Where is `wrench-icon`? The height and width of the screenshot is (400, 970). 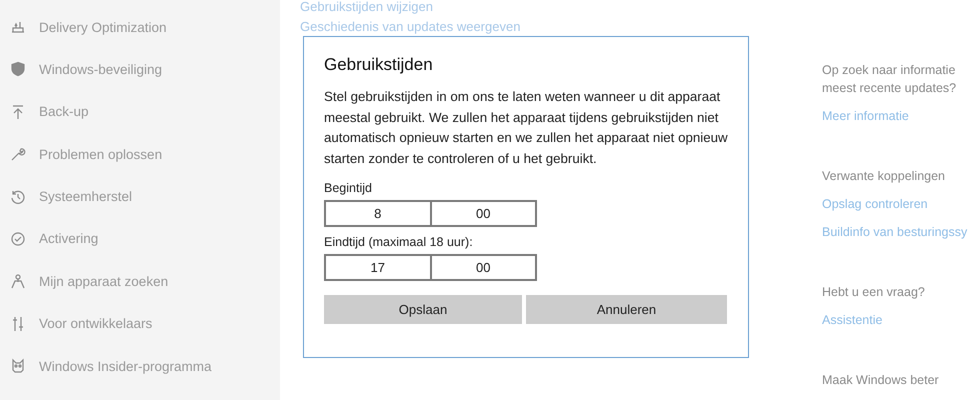 wrench-icon is located at coordinates (18, 154).